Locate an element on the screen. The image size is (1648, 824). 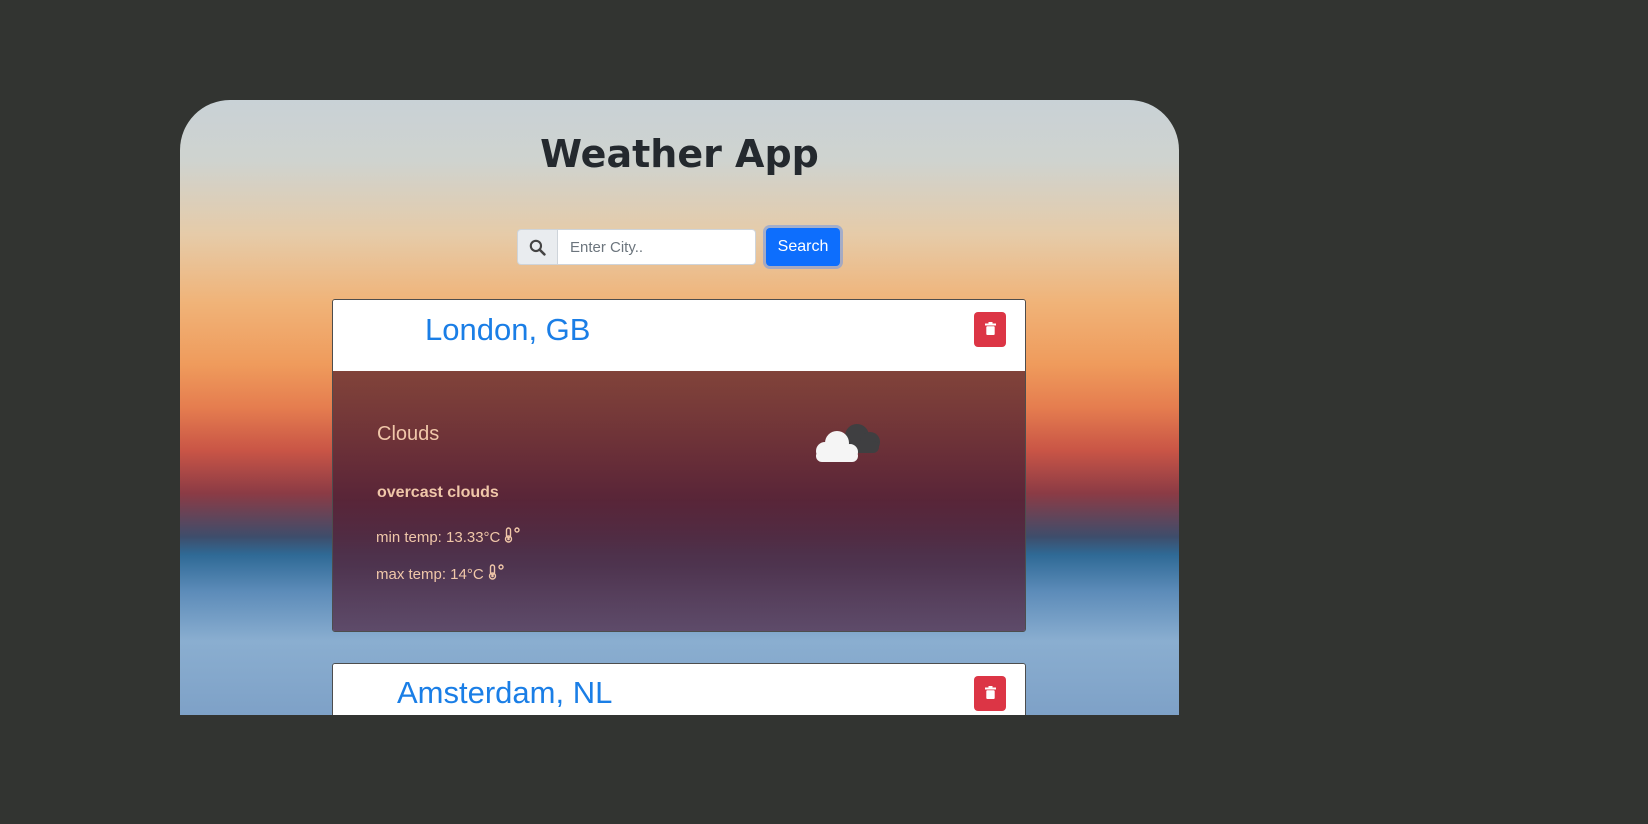
max-temp: max temp: 14°C is located at coordinates (440, 574).